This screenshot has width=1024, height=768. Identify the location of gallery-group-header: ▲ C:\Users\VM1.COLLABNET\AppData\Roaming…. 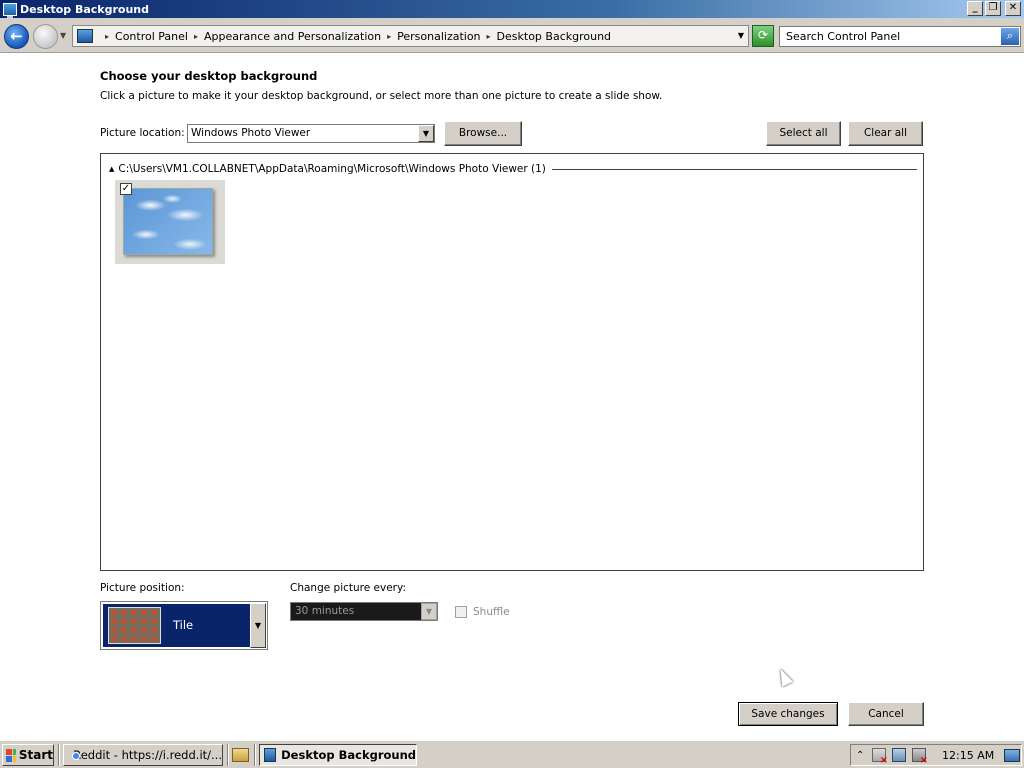
(513, 169).